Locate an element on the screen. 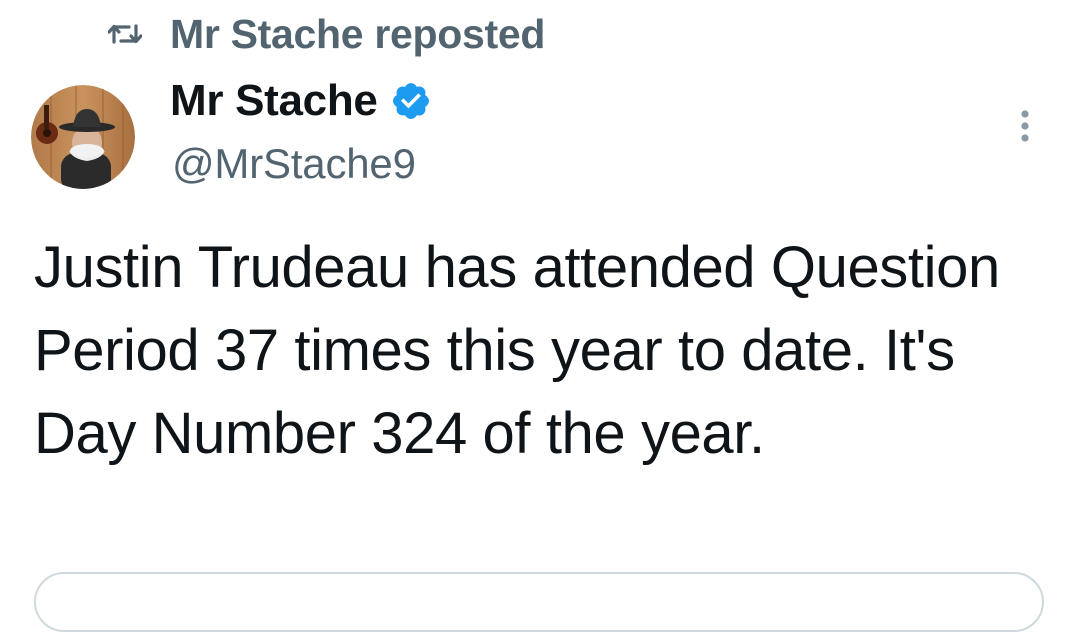  more-vertical-icon is located at coordinates (1025, 126).